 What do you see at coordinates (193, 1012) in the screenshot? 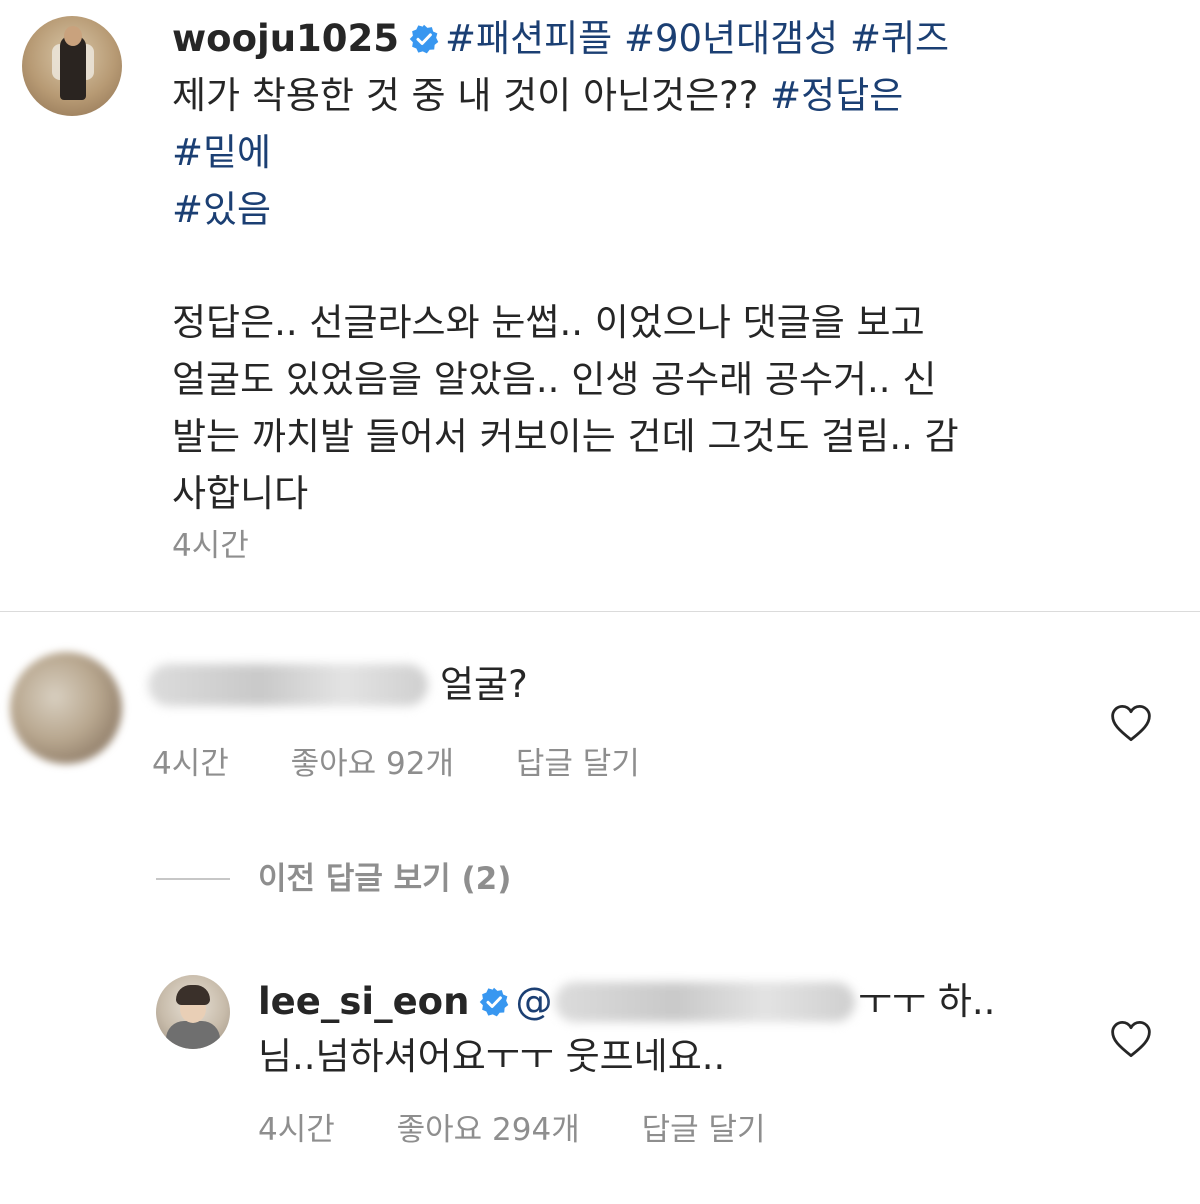
I see `reply-author-avatar` at bounding box center [193, 1012].